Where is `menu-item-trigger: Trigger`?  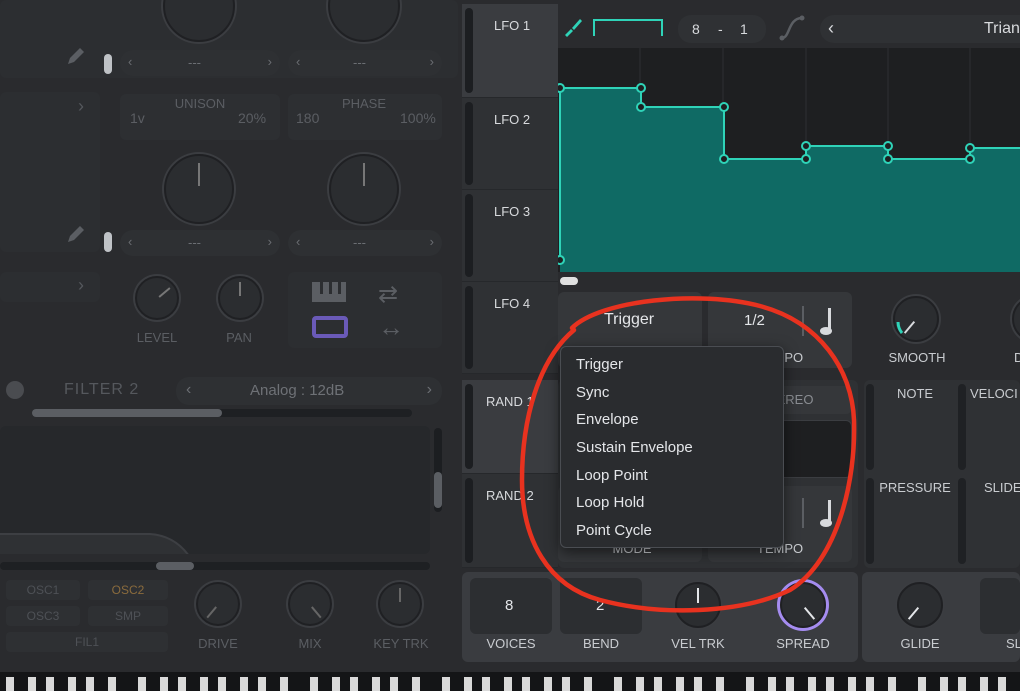
menu-item-trigger: Trigger is located at coordinates (599, 364).